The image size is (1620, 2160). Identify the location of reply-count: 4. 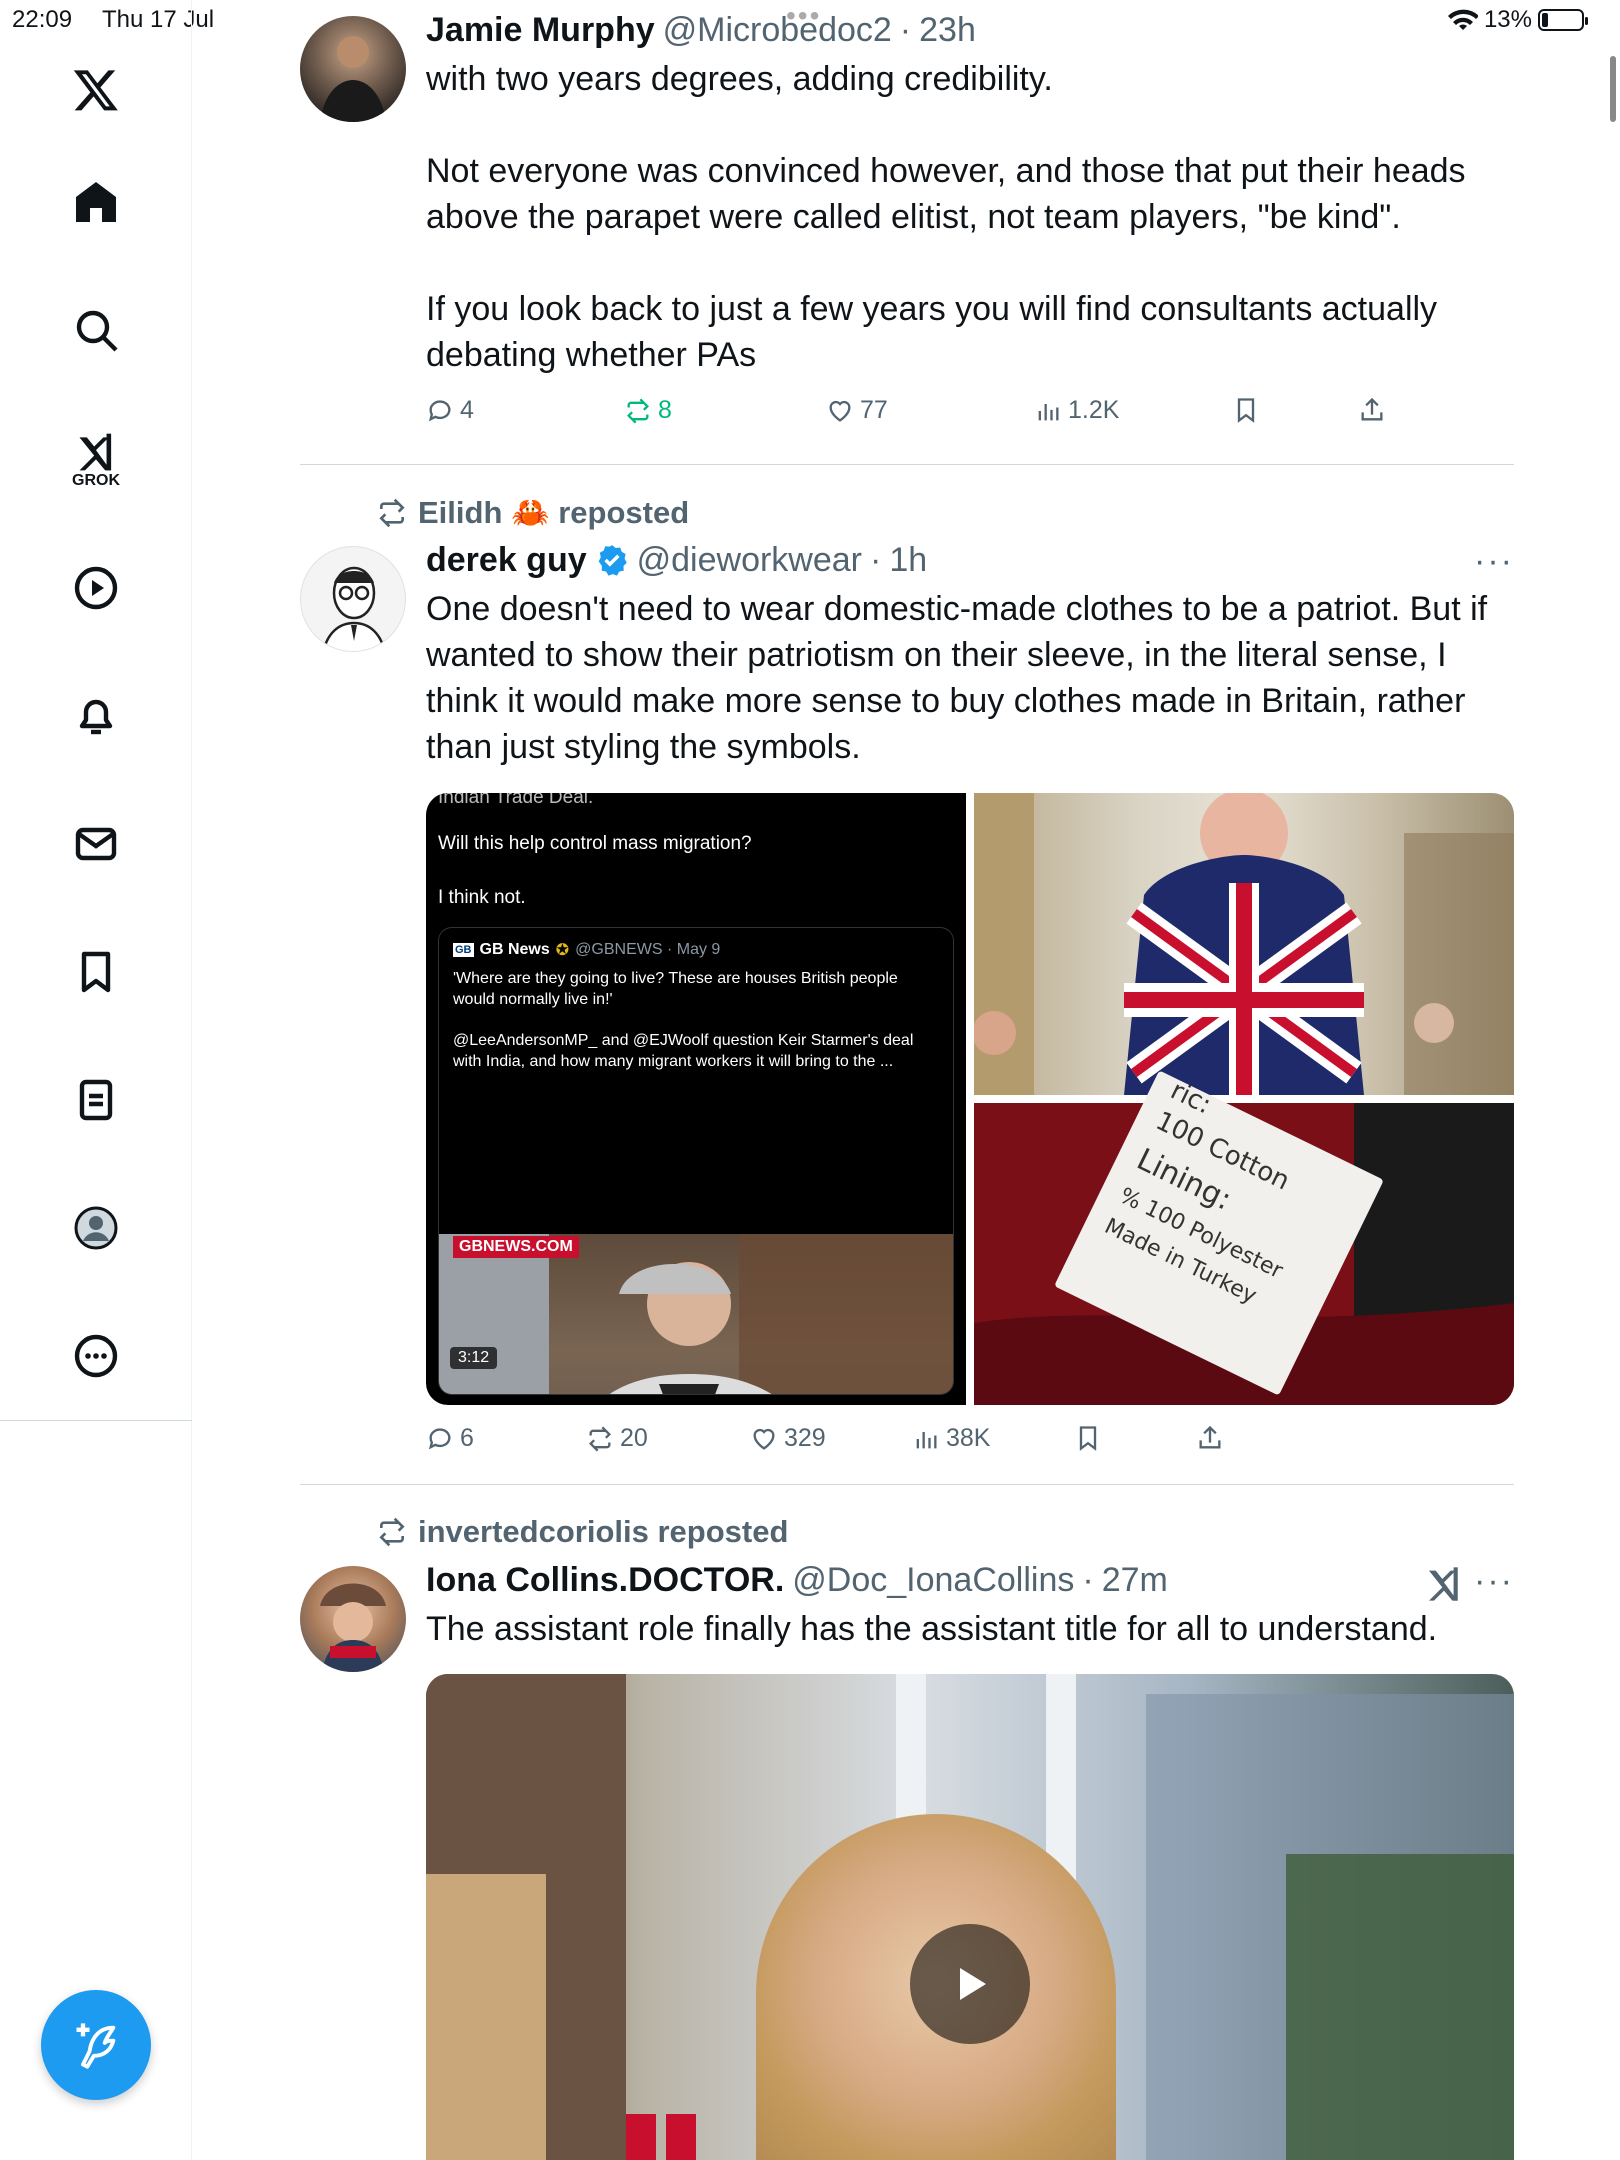
(467, 410).